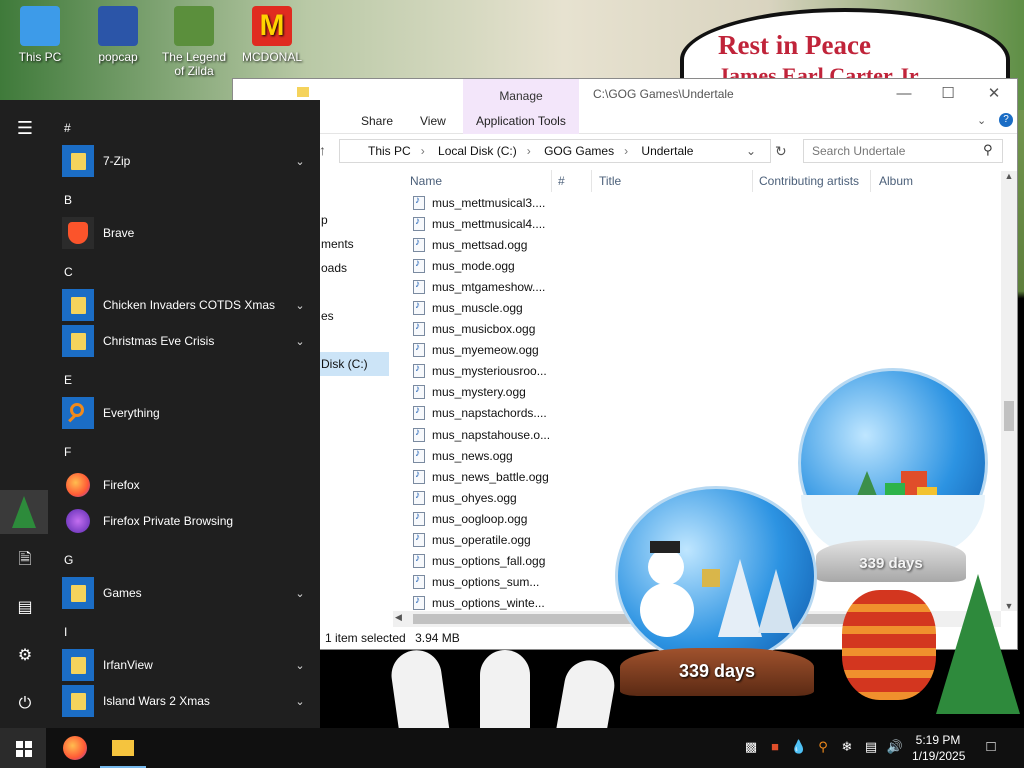 The width and height of the screenshot is (1024, 768). Describe the element at coordinates (1009, 391) in the screenshot. I see `vertical-scrollbar: ▲ ▼` at that location.